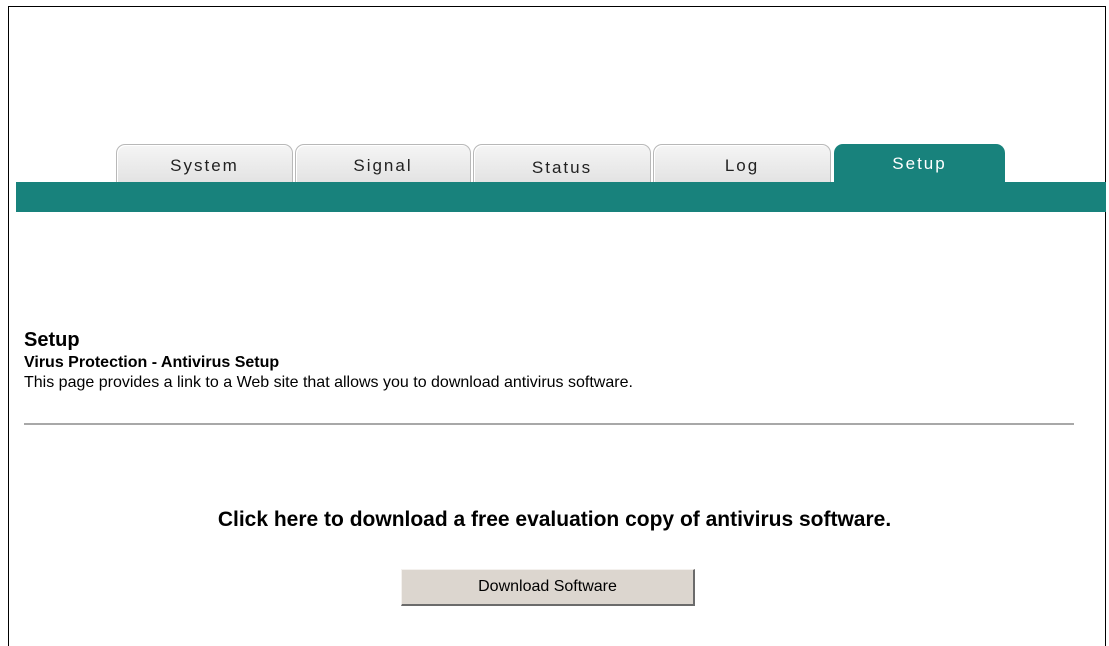  Describe the element at coordinates (561, 197) in the screenshot. I see `tab-underline-band` at that location.